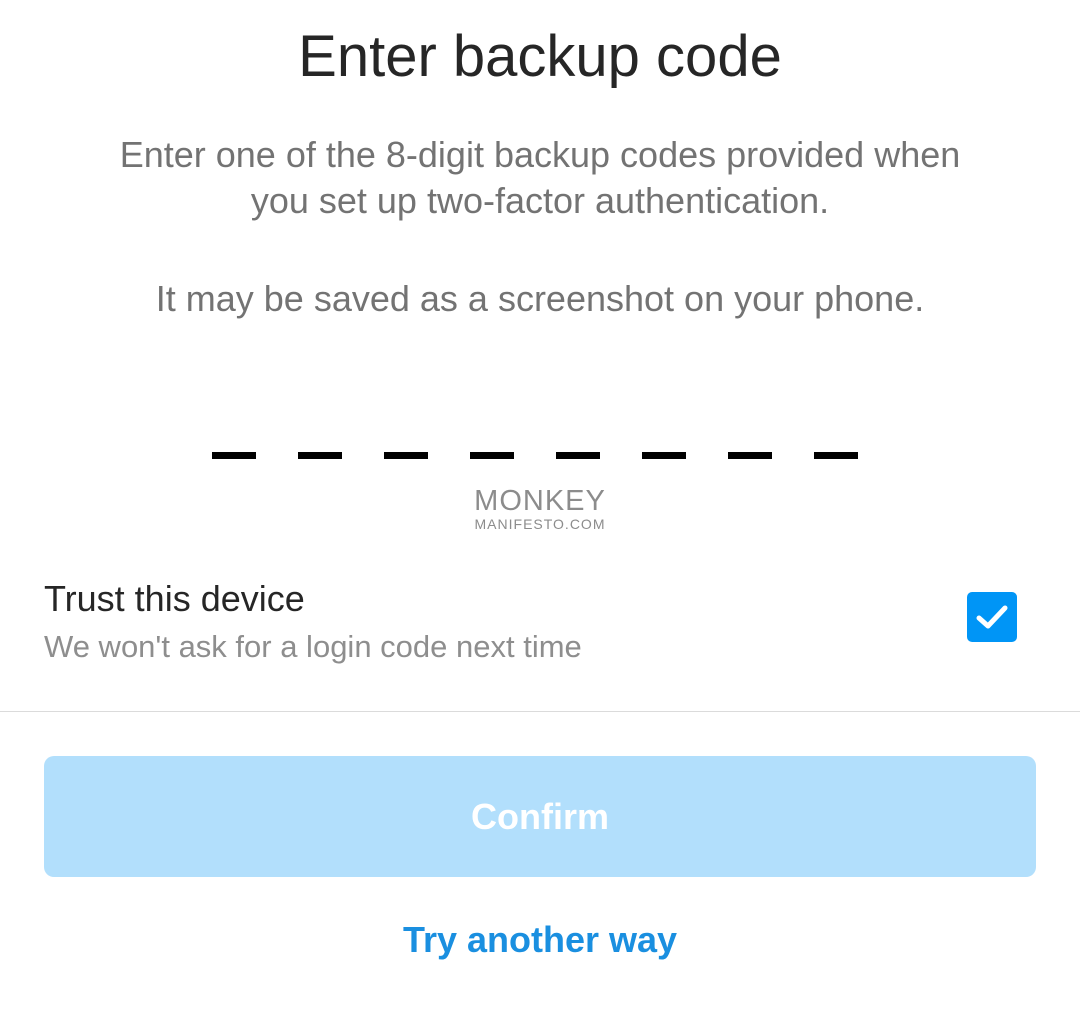  What do you see at coordinates (313, 646) in the screenshot?
I see `trust-device-subtitle: We won't ask for a login code next time` at bounding box center [313, 646].